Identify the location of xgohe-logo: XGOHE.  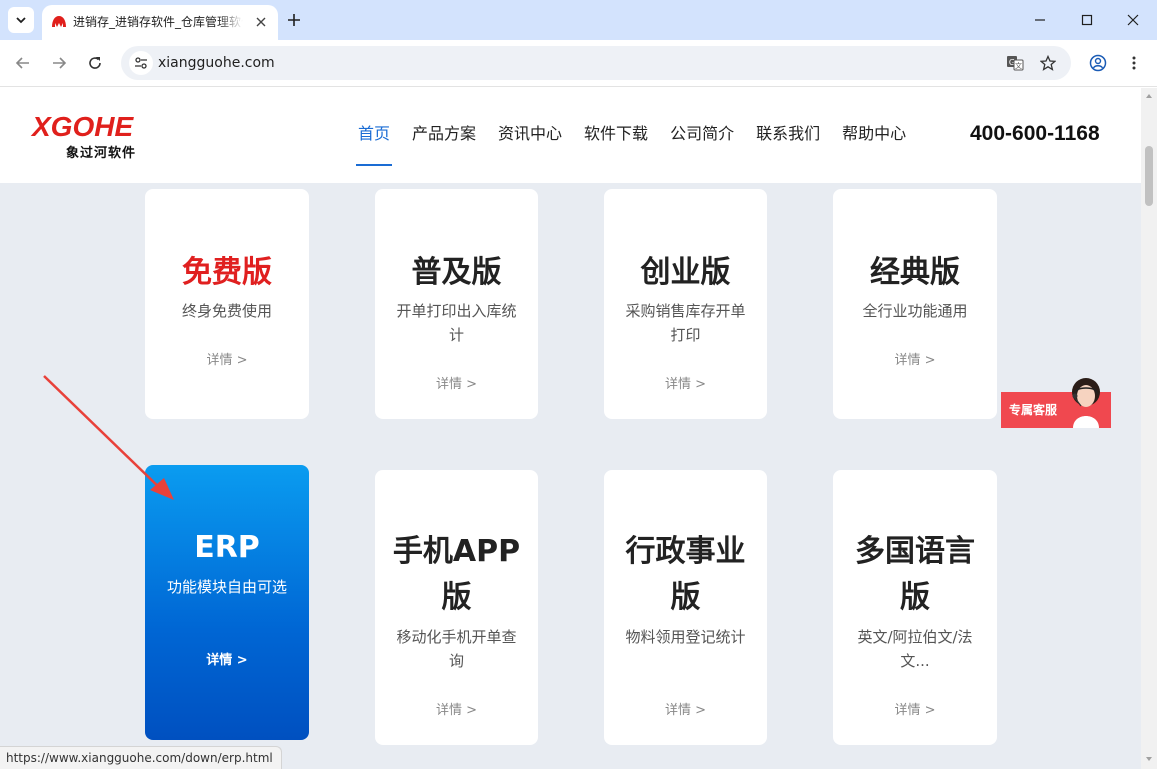
(82, 127).